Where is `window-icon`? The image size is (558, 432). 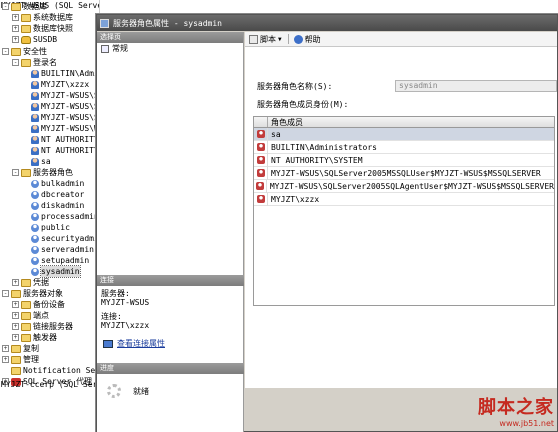 window-icon is located at coordinates (104, 23).